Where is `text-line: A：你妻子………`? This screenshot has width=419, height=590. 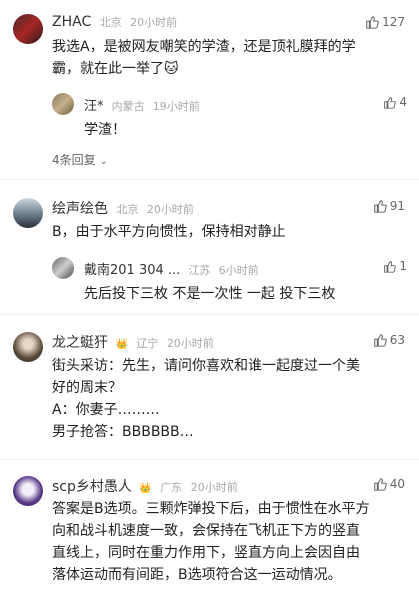 text-line: A：你妻子……… is located at coordinates (106, 410).